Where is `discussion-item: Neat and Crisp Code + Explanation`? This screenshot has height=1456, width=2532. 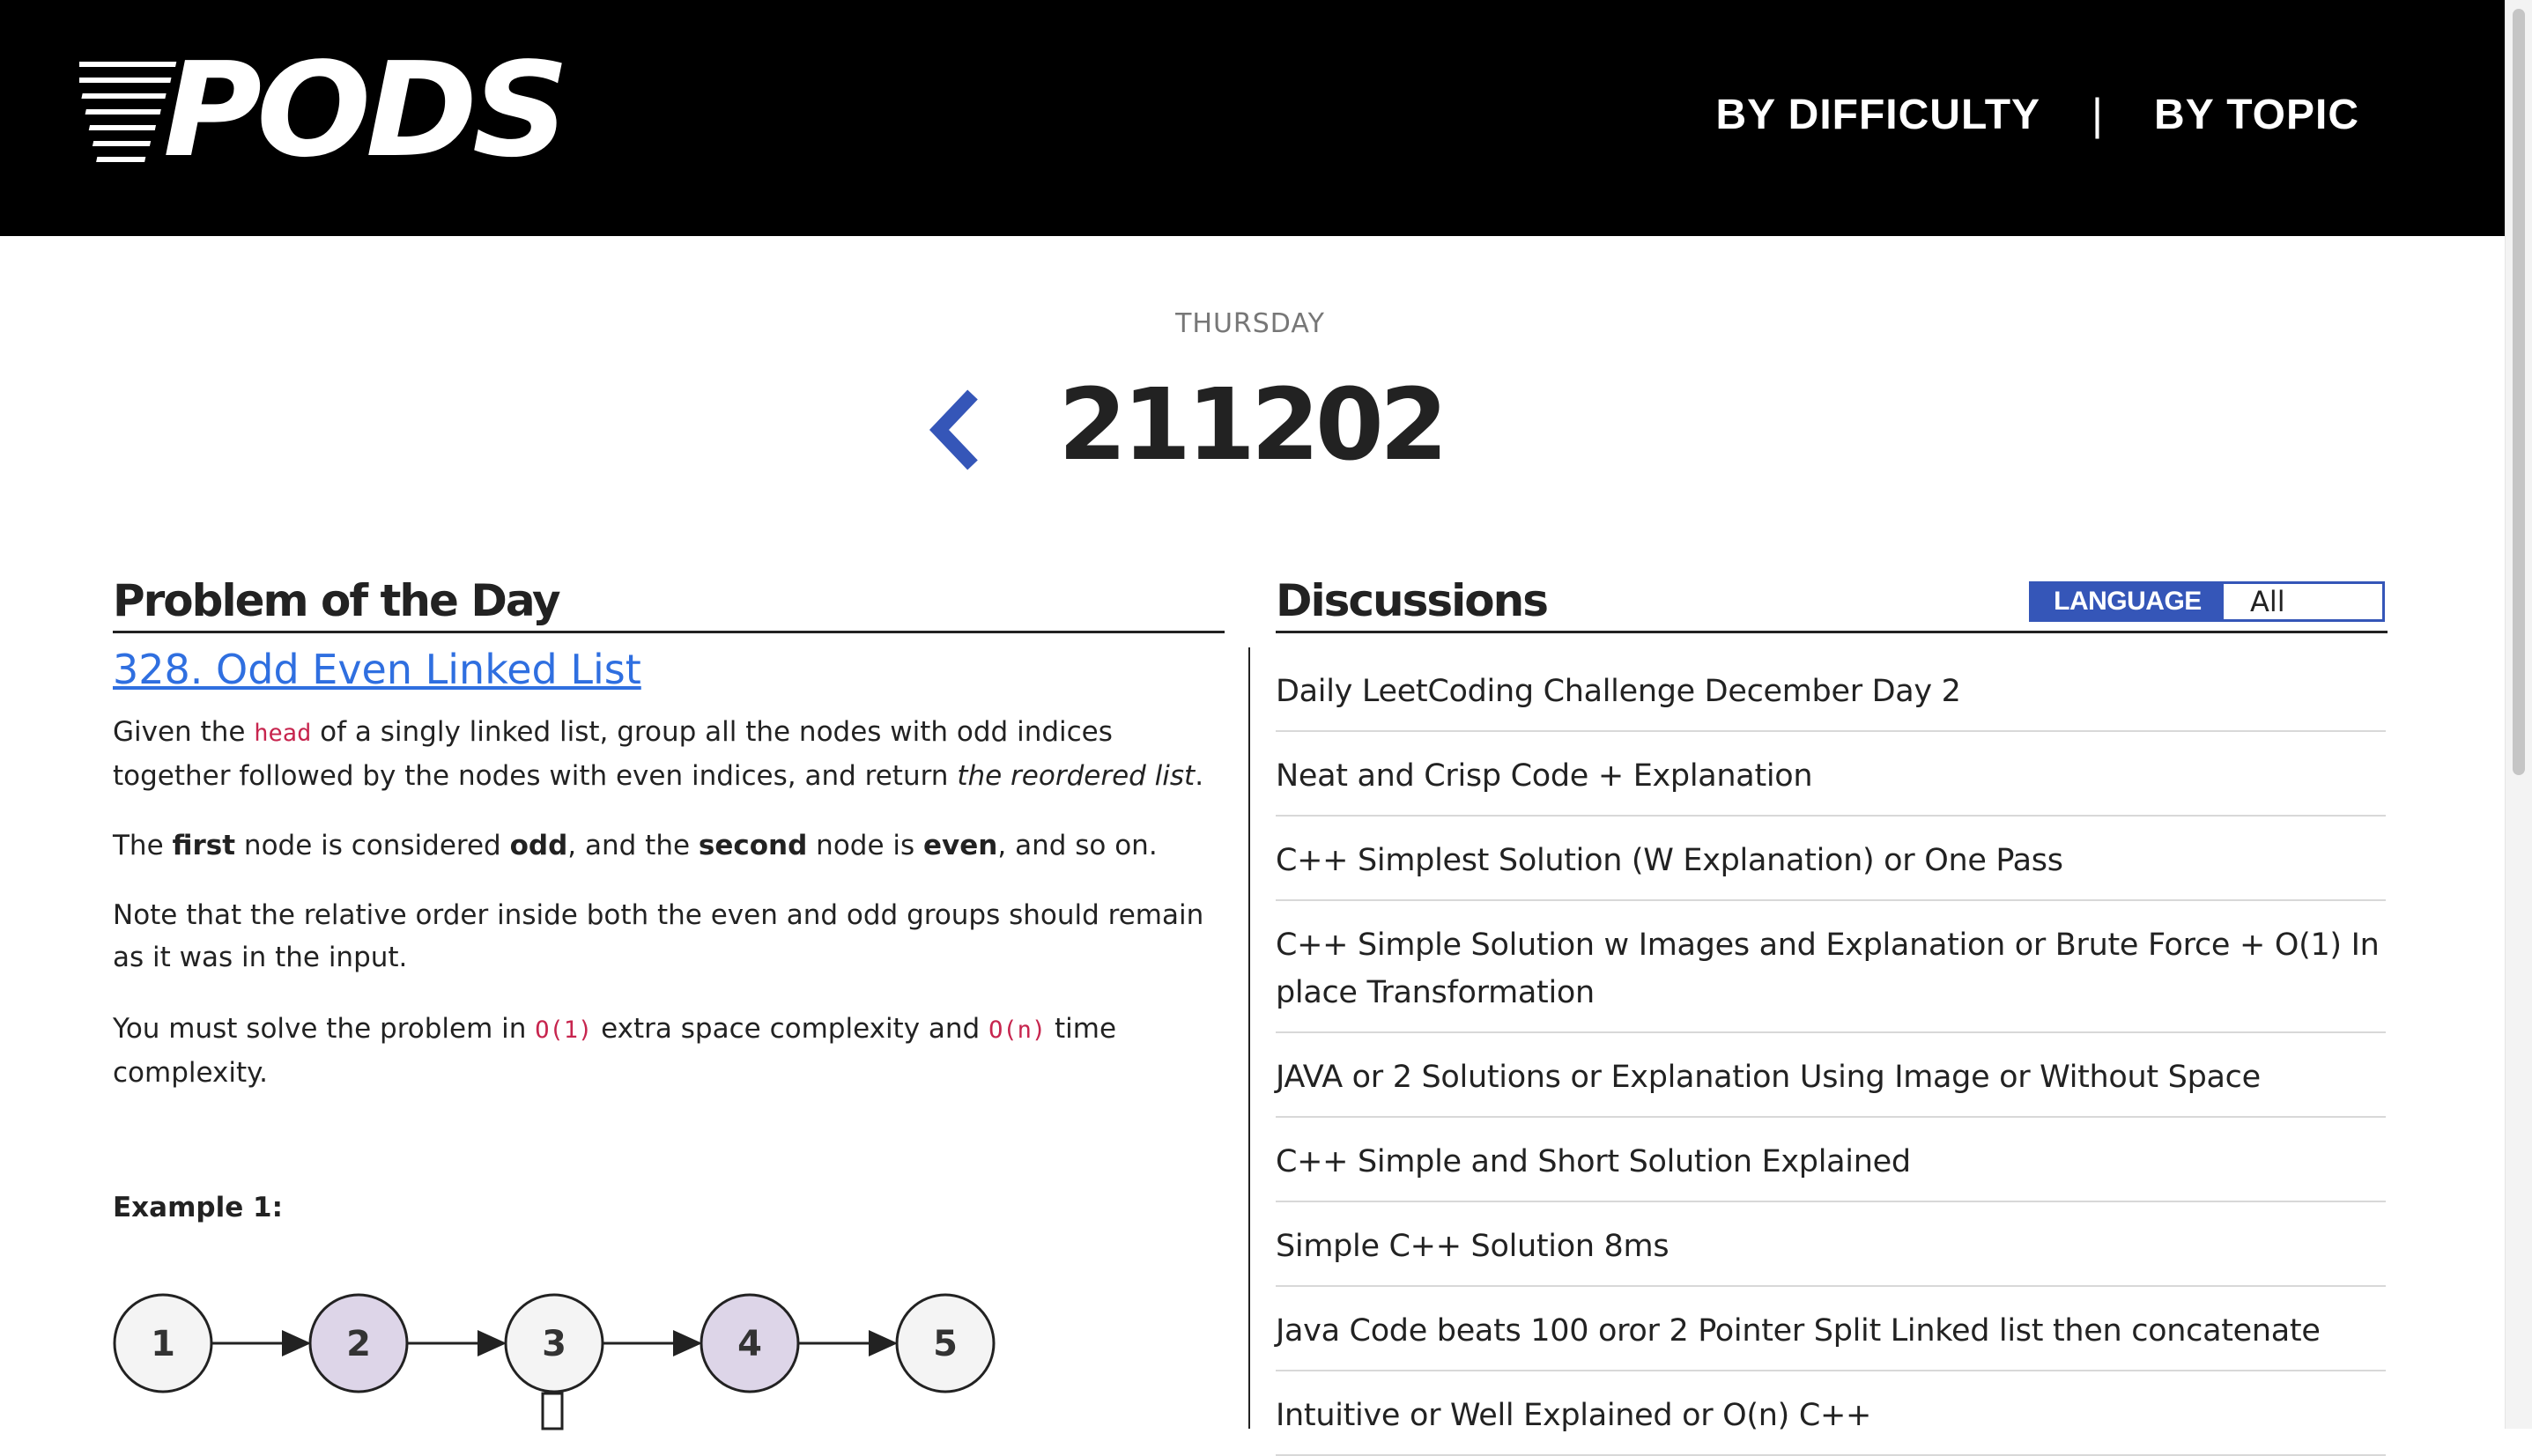 discussion-item: Neat and Crisp Code + Explanation is located at coordinates (1831, 774).